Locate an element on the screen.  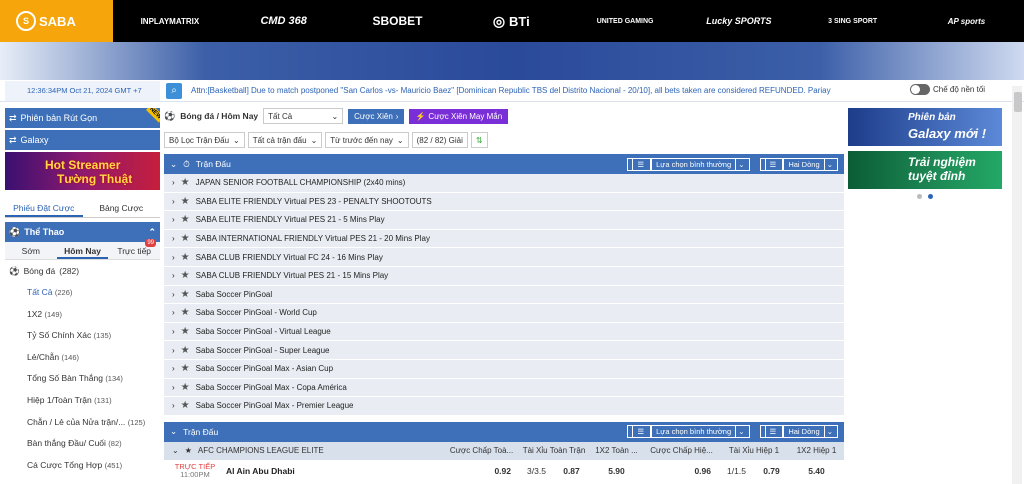
chevron-right-icon: › is located at coordinates (173, 220).